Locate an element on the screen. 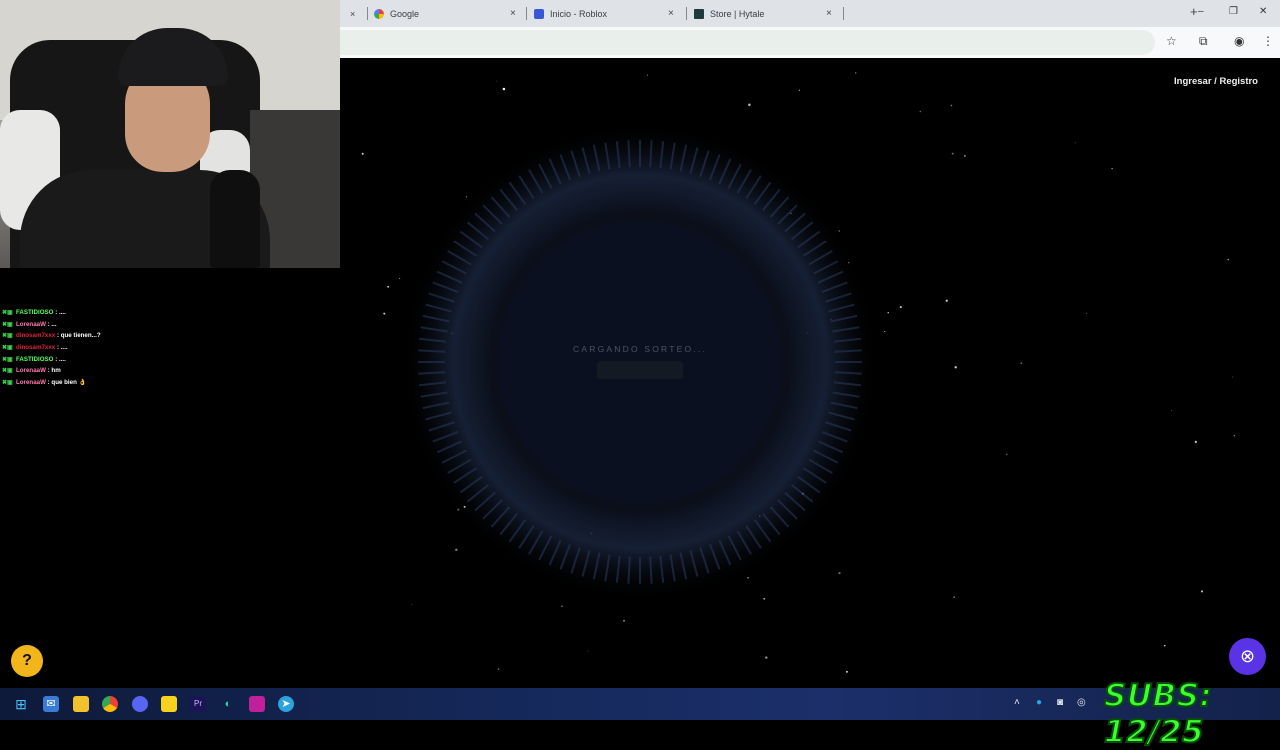 Image resolution: width=1280 pixels, height=750 pixels. hytale-icon is located at coordinates (699, 13).